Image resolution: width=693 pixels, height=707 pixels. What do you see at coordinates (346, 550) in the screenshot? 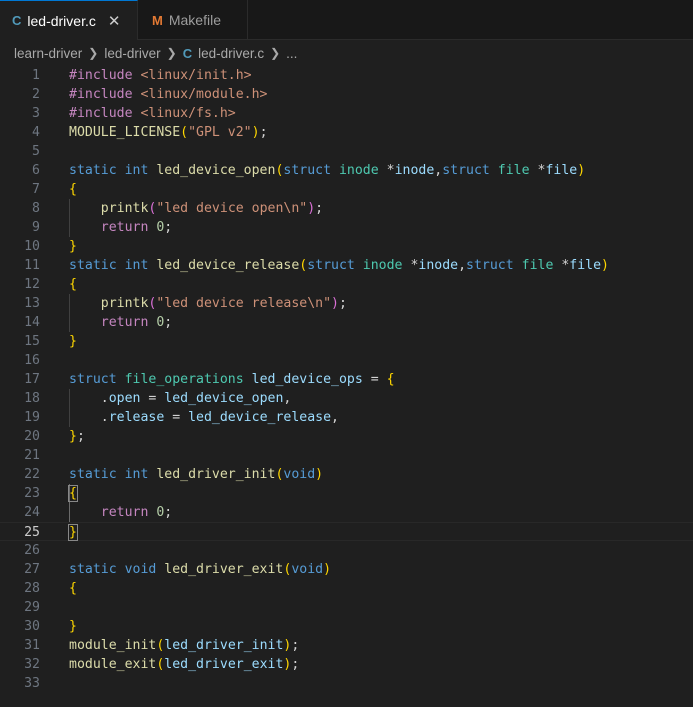
I see `code-line: 26` at bounding box center [346, 550].